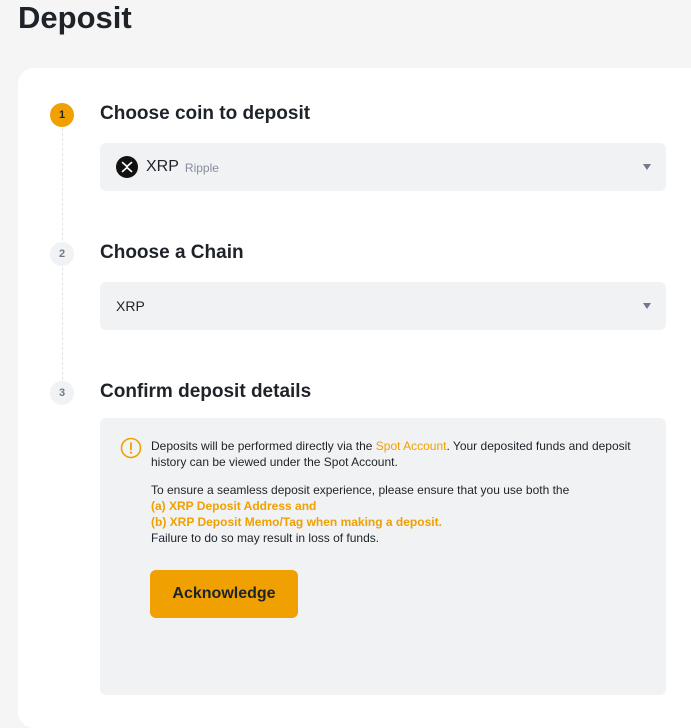  I want to click on requirement-address: (a) XRP Deposit Address and, so click(234, 506).